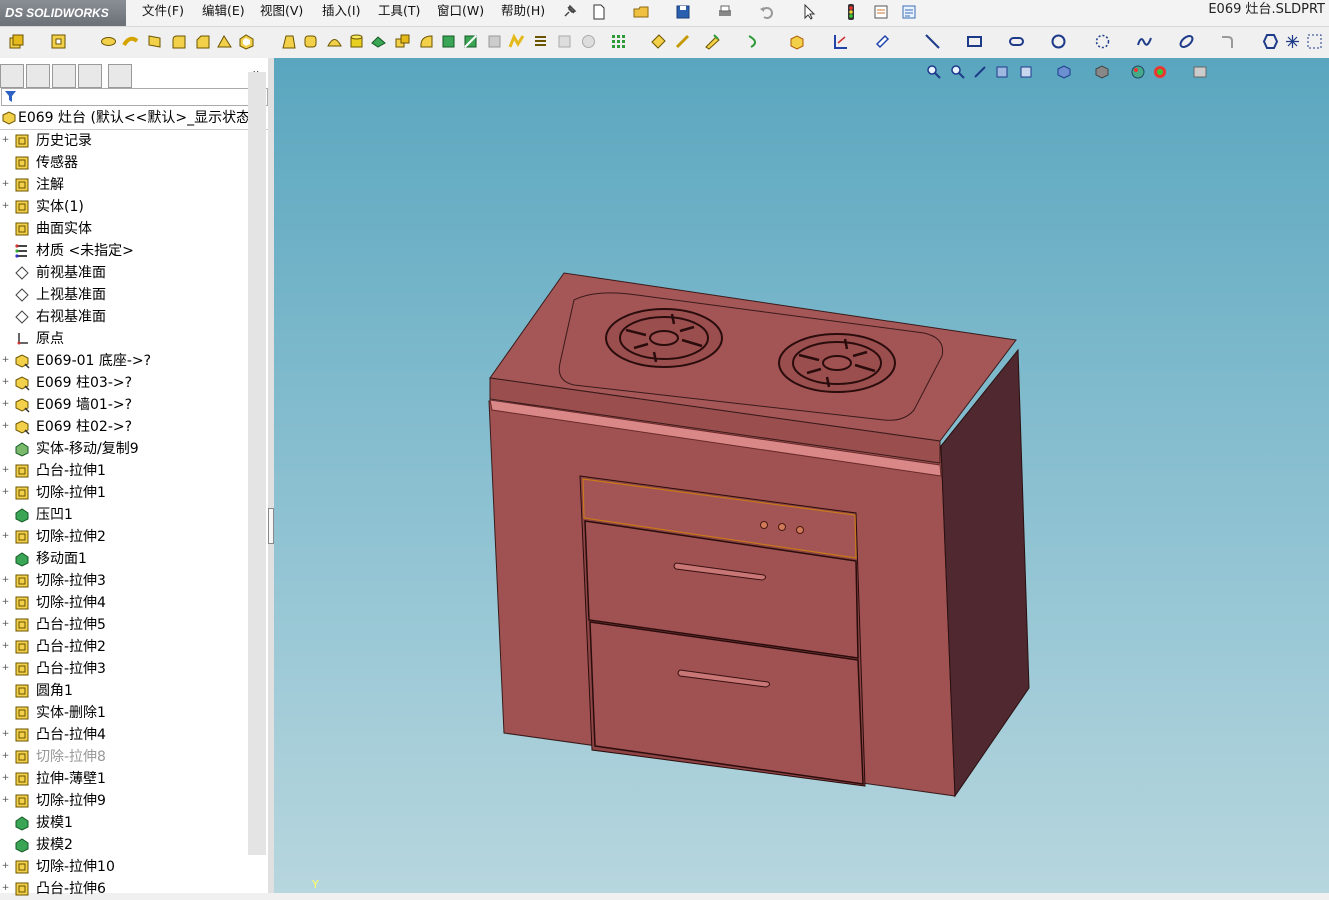 The height and width of the screenshot is (900, 1329). Describe the element at coordinates (1058, 41) in the screenshot. I see `circle-tool-icon` at that location.